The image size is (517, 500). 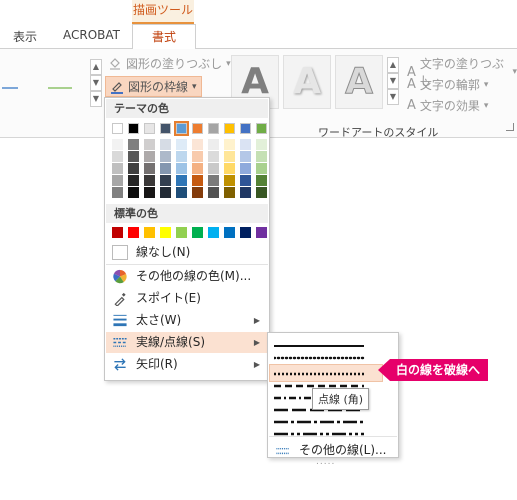 I want to click on text-outline-button: A 文字の輪郭 ▾, so click(x=447, y=84).